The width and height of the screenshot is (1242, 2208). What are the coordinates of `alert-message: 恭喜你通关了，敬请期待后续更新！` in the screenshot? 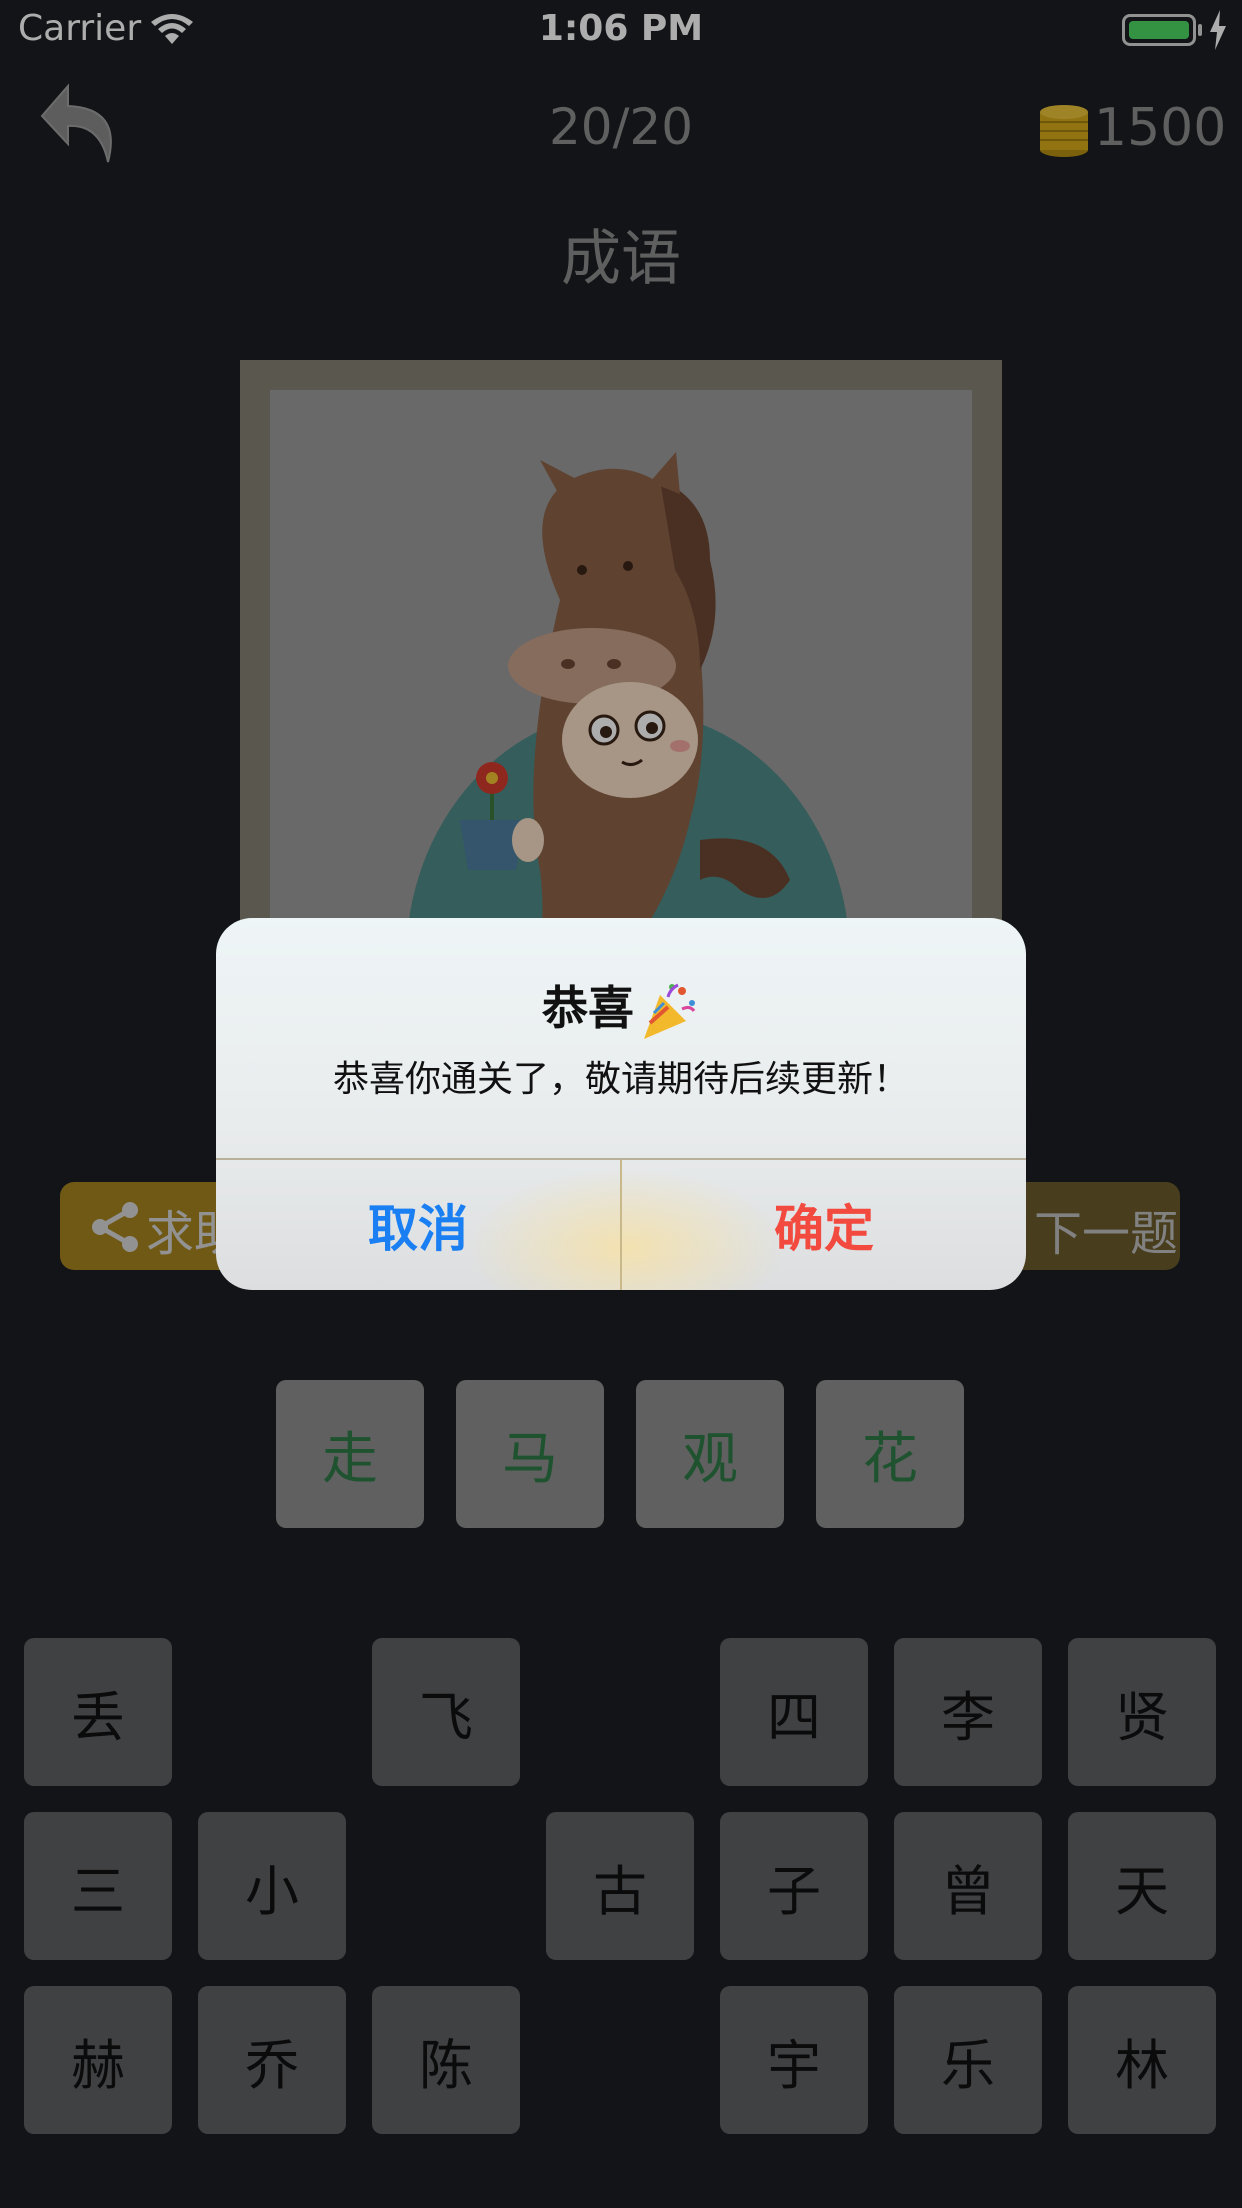 It's located at (620, 1079).